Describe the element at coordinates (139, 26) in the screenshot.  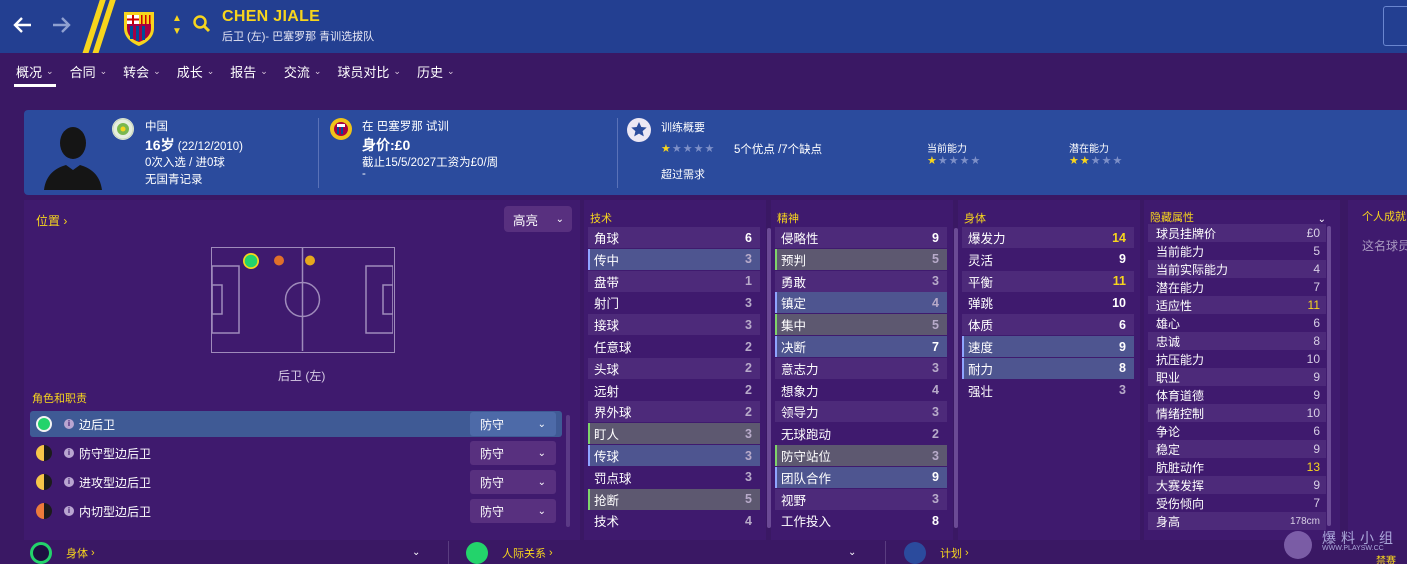
I see `club-crest-icon` at that location.